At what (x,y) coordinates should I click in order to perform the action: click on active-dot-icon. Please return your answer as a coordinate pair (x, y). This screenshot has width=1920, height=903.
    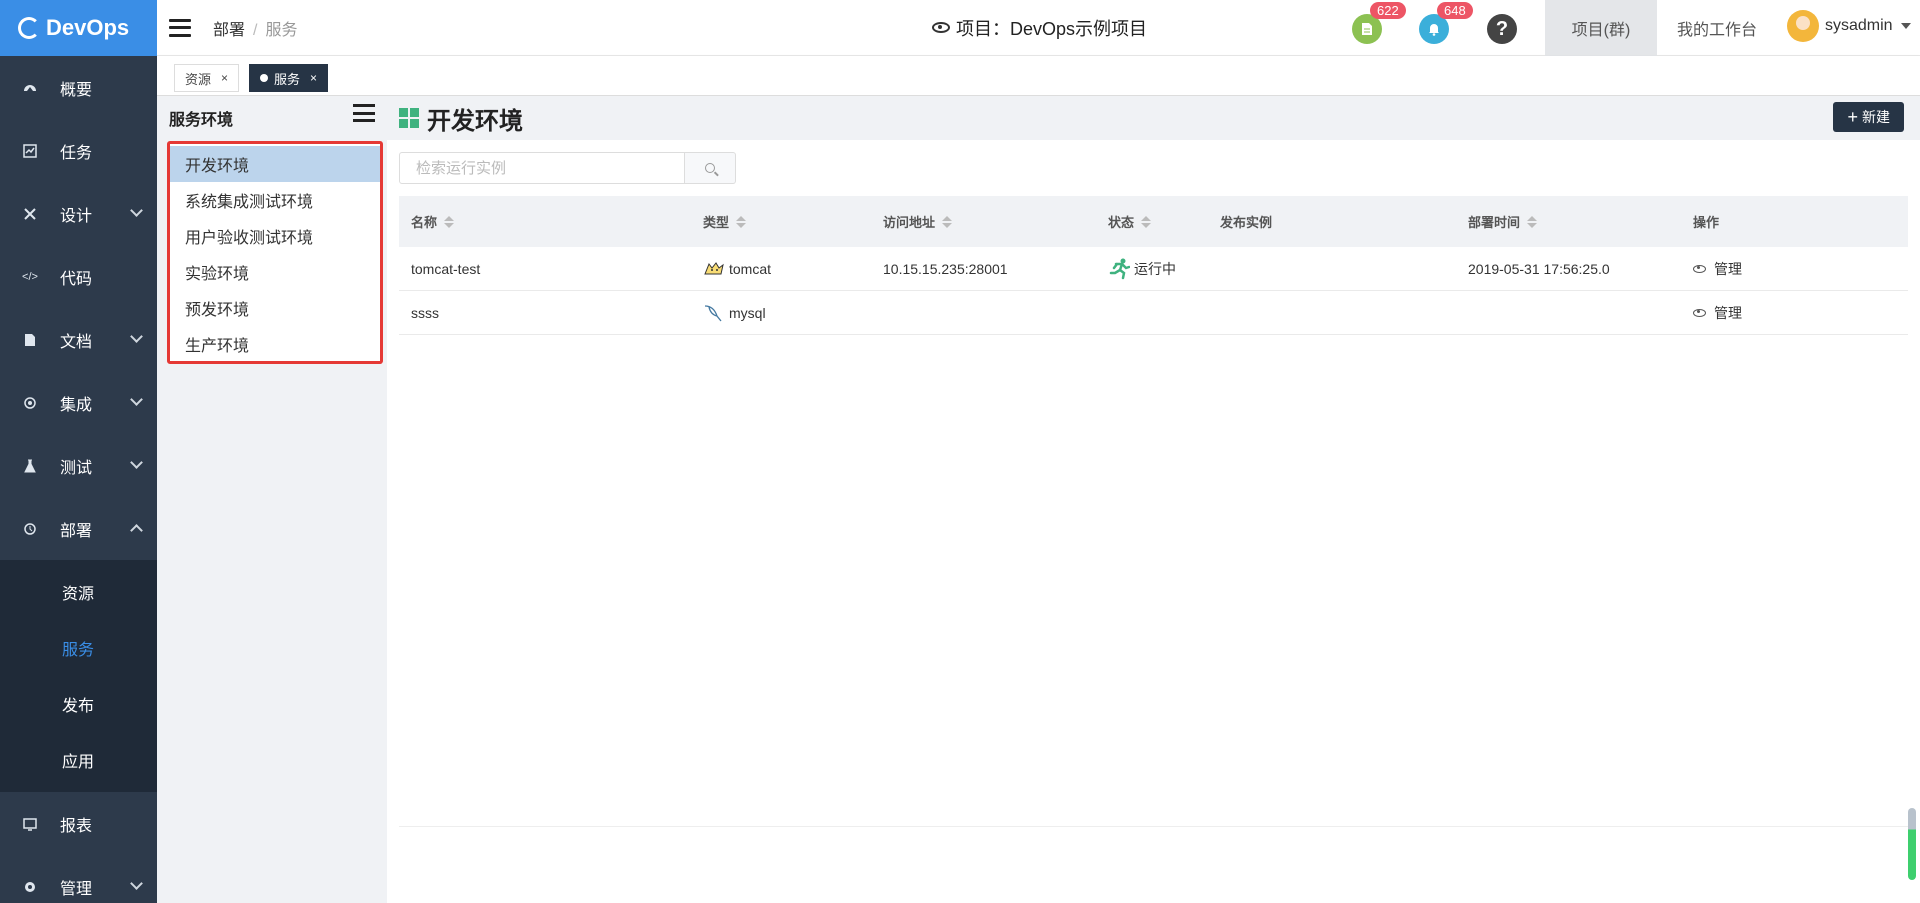
    Looking at the image, I should click on (264, 78).